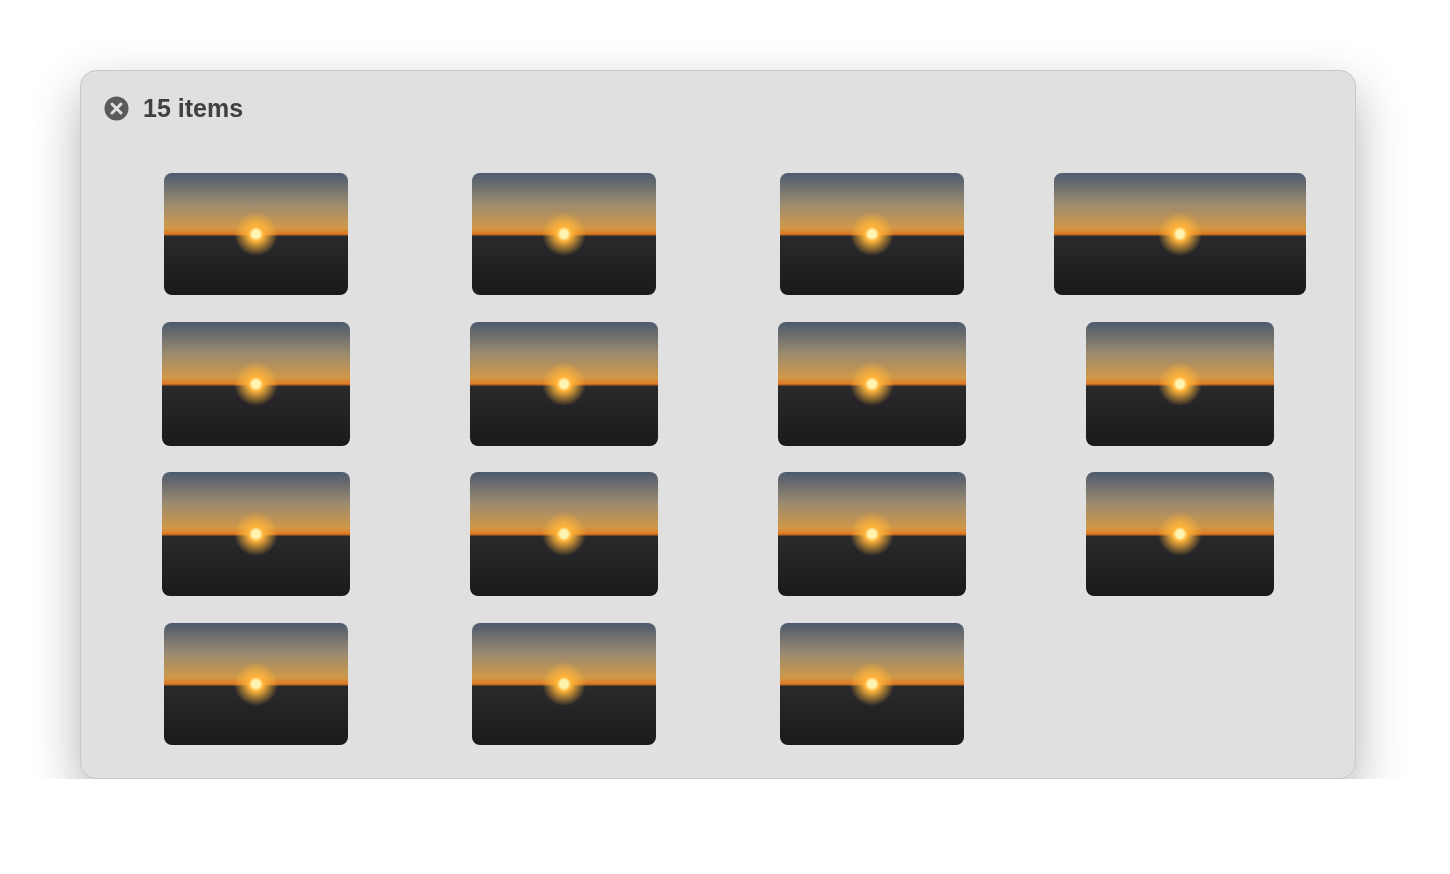 The width and height of the screenshot is (1450, 874). I want to click on item-count-title: 15 items, so click(193, 108).